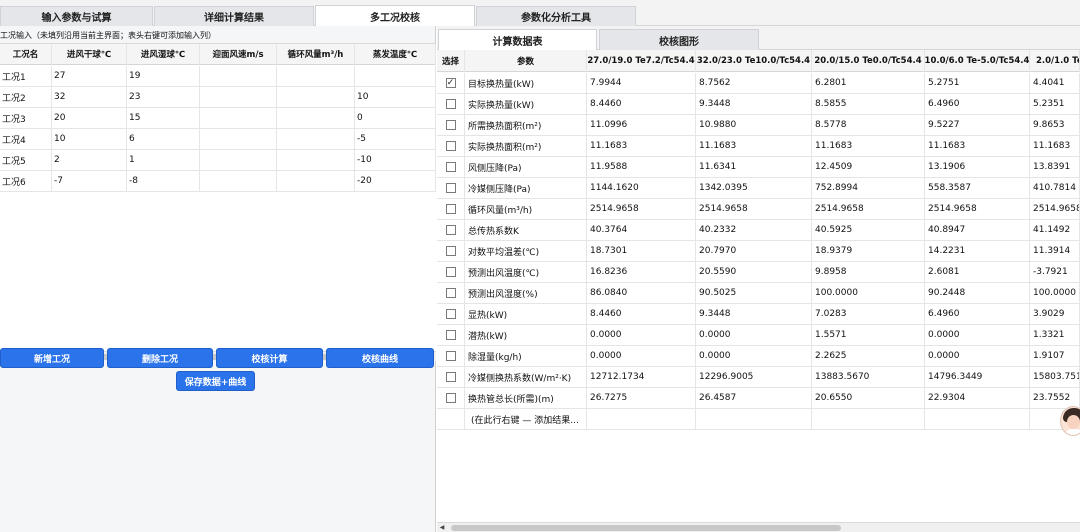 This screenshot has width=1080, height=532. What do you see at coordinates (679, 39) in the screenshot?
I see `tab-check-graph: 校核图形` at bounding box center [679, 39].